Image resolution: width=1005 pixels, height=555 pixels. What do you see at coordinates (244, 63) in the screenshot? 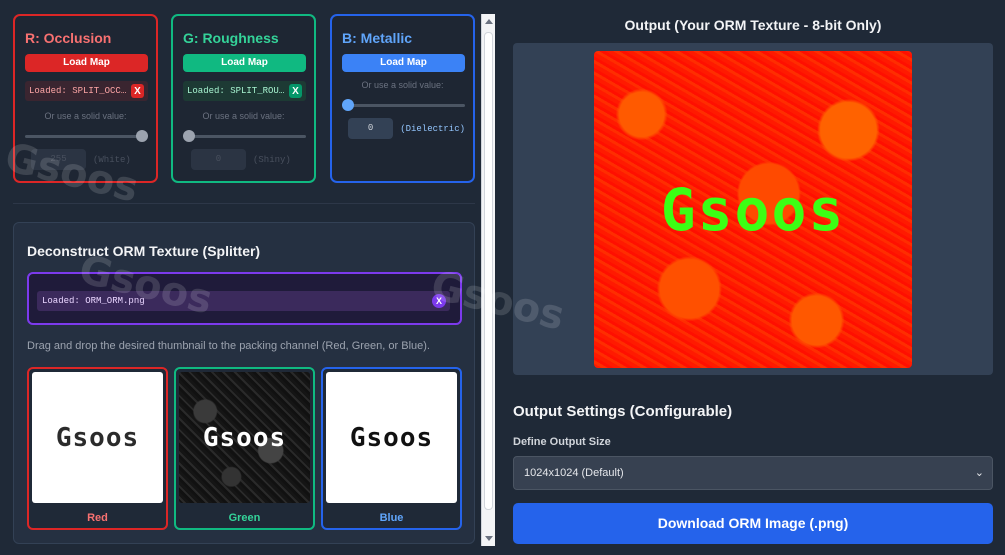
I see `load-map-button-roughness: Load Map` at bounding box center [244, 63].